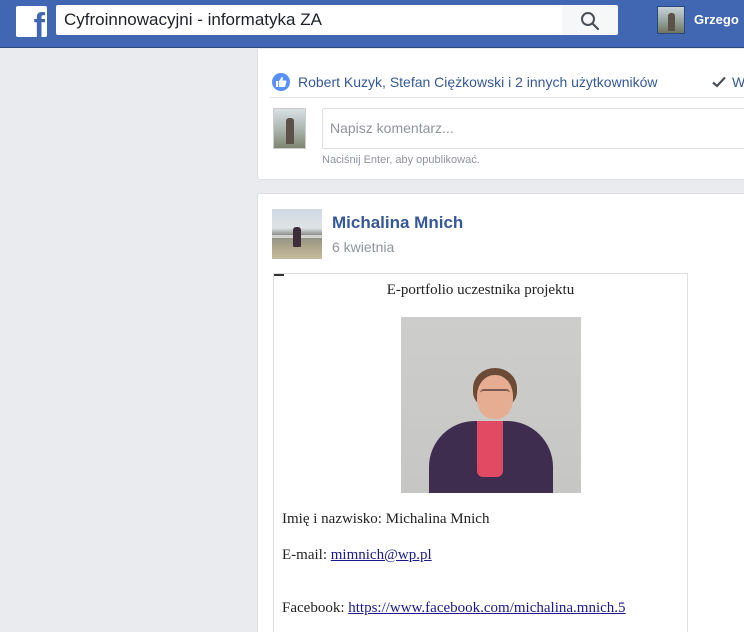 The image size is (744, 632). Describe the element at coordinates (289, 128) in the screenshot. I see `commenter-avatar` at that location.